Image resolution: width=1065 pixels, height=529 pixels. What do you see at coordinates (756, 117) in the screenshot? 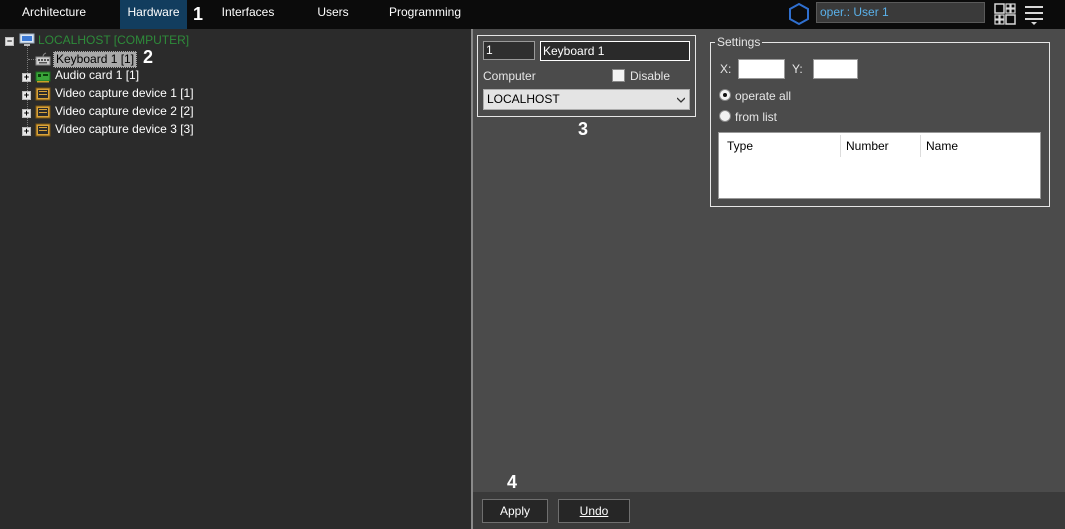
I see `from-list-label: from list` at bounding box center [756, 117].